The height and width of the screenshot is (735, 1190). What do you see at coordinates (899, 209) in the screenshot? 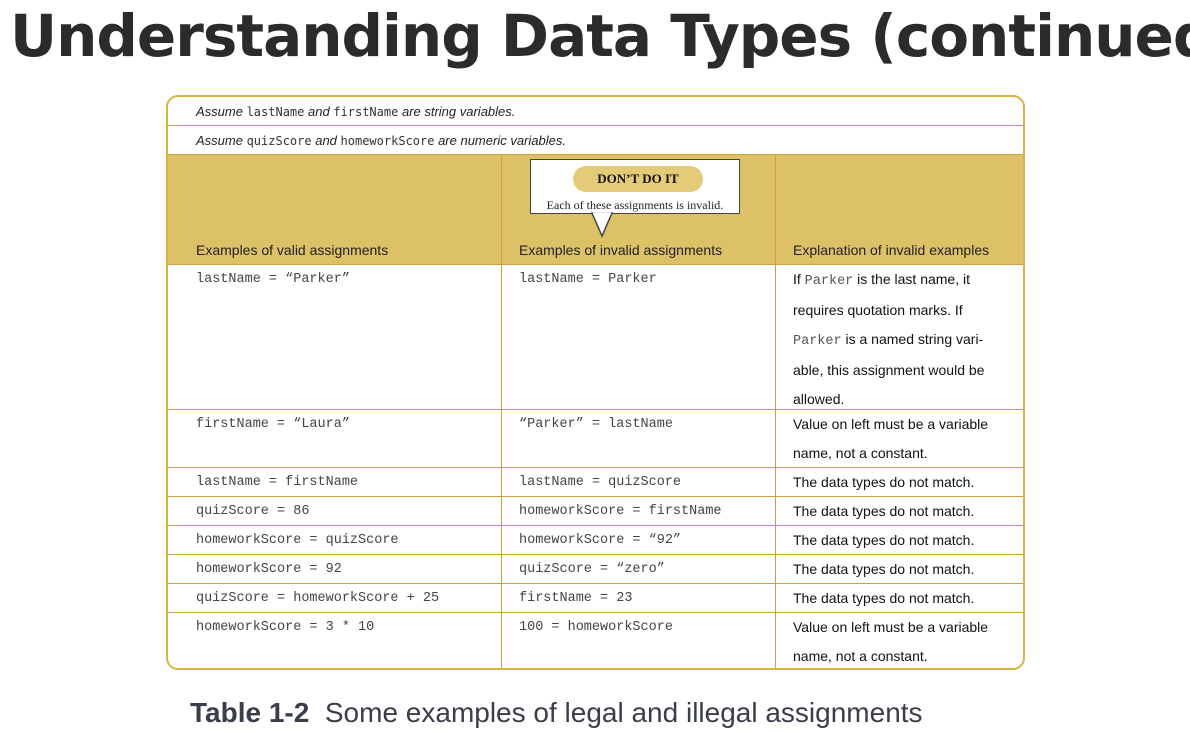
I see `header-cell-explanation: Explanation of invalid examples` at bounding box center [899, 209].